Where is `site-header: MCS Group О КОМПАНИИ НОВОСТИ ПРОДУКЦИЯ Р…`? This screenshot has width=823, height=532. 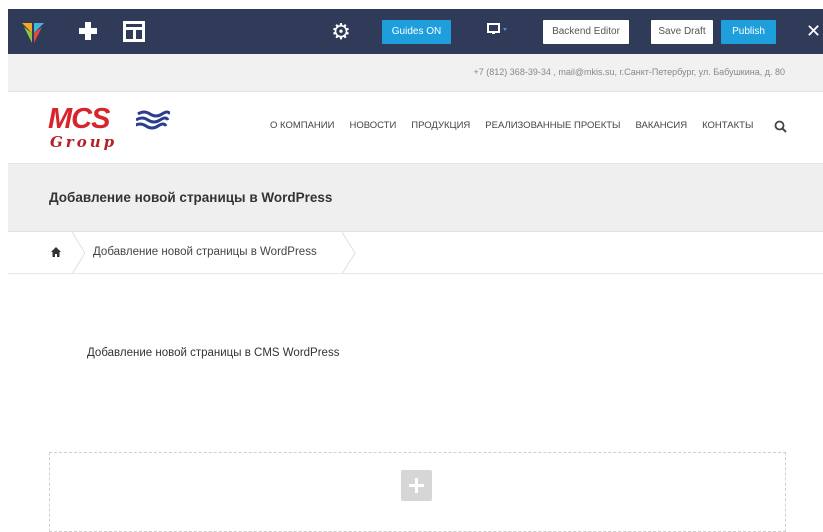
site-header: MCS Group О КОМПАНИИ НОВОСТИ ПРОДУКЦИЯ Р… is located at coordinates (415, 128).